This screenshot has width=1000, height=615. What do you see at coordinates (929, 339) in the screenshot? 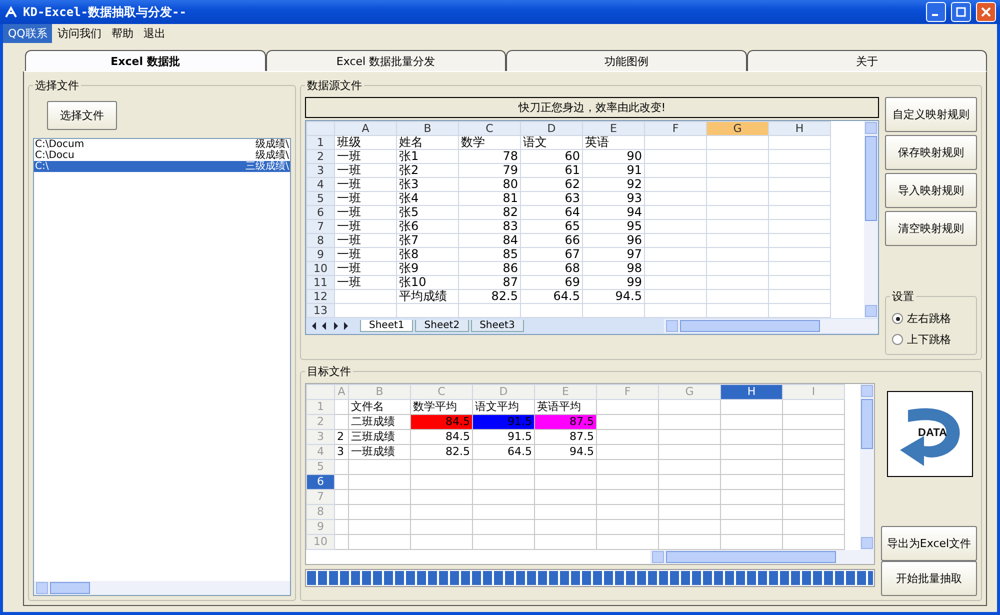
I see `radio-label: 上下跳格` at bounding box center [929, 339].